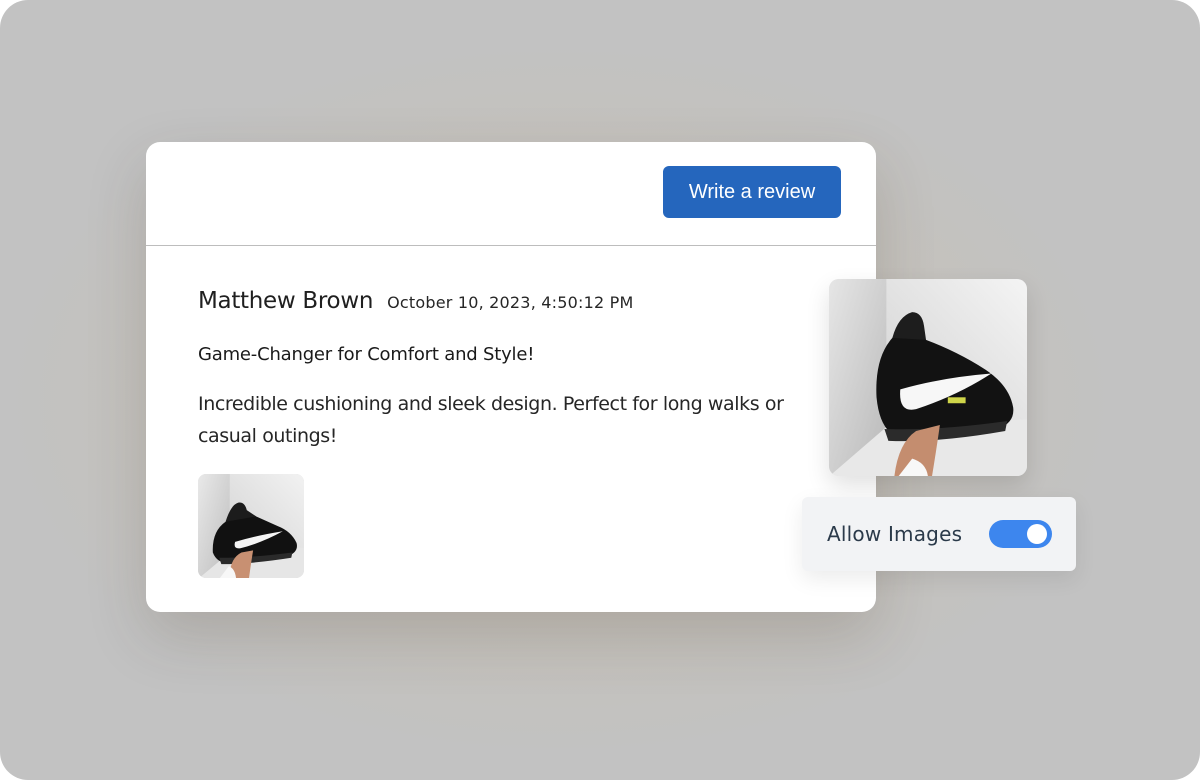 The height and width of the screenshot is (780, 1200). I want to click on review-image-thumbnail, so click(251, 526).